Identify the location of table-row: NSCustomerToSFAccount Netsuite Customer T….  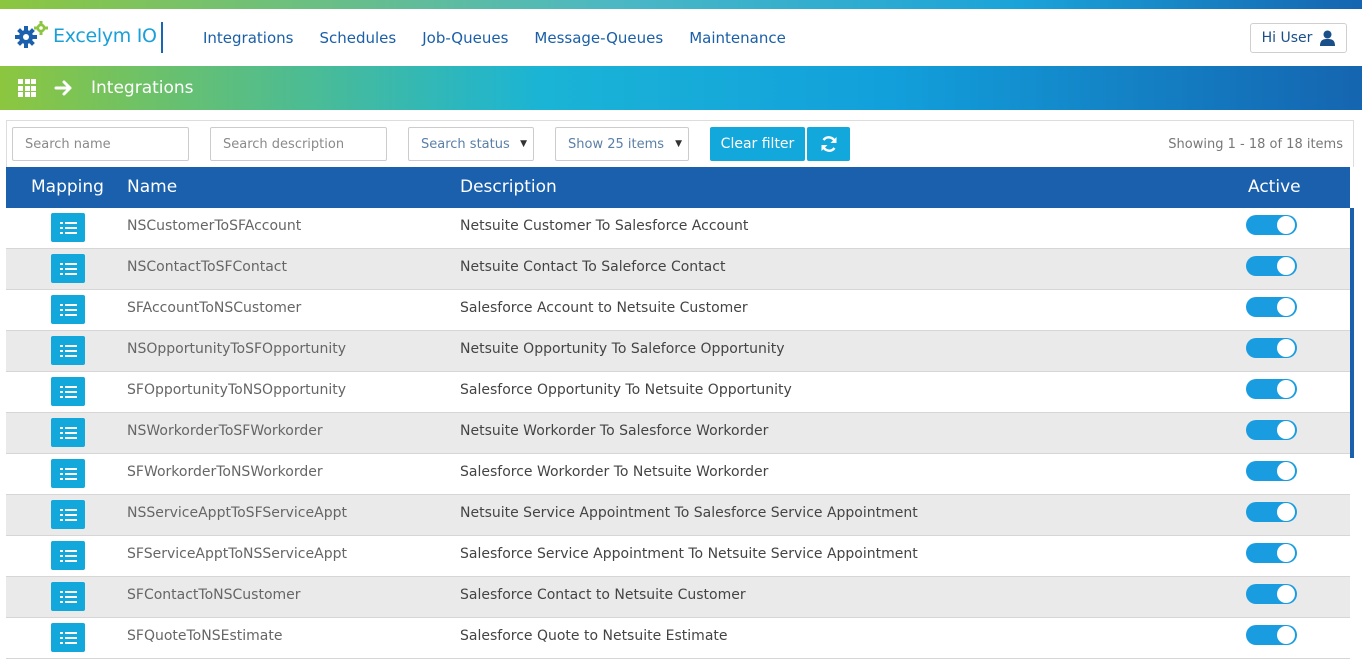
(678, 228).